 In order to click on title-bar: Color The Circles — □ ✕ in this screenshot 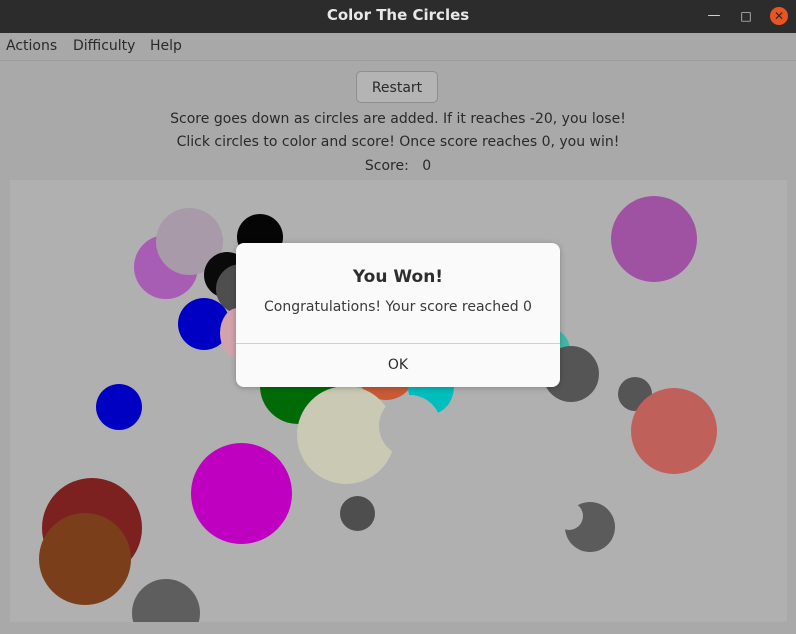, I will do `click(398, 16)`.